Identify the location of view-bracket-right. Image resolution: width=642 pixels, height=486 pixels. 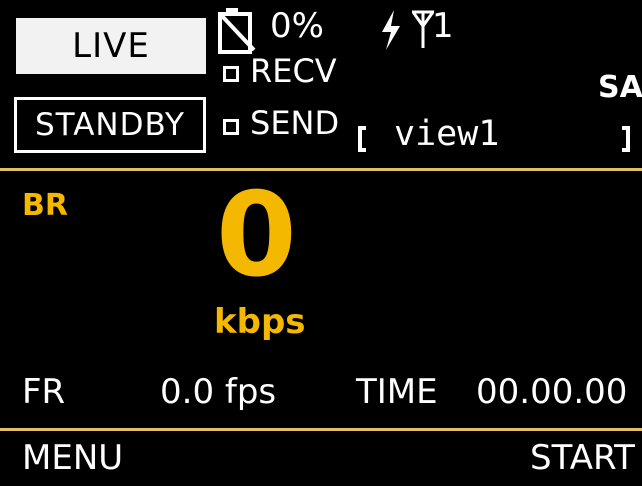
(626, 139).